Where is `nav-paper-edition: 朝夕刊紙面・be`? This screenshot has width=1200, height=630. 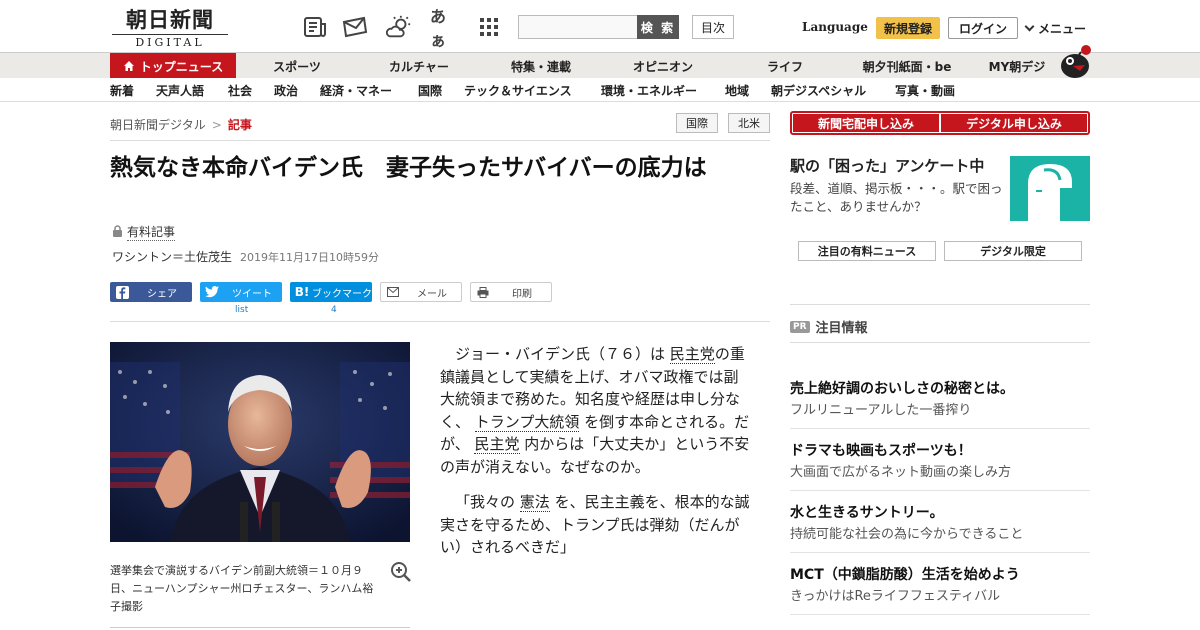
nav-paper-edition: 朝夕刊紙面・be is located at coordinates (907, 66).